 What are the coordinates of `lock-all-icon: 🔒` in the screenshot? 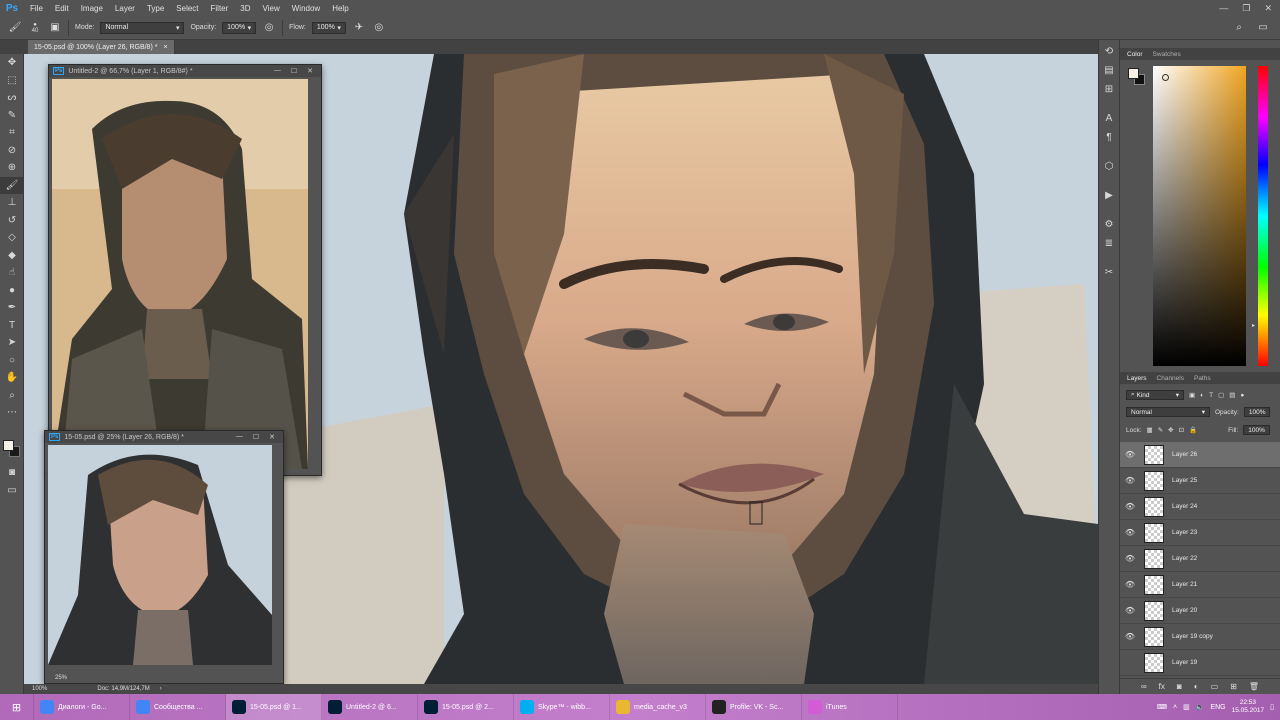 It's located at (1193, 430).